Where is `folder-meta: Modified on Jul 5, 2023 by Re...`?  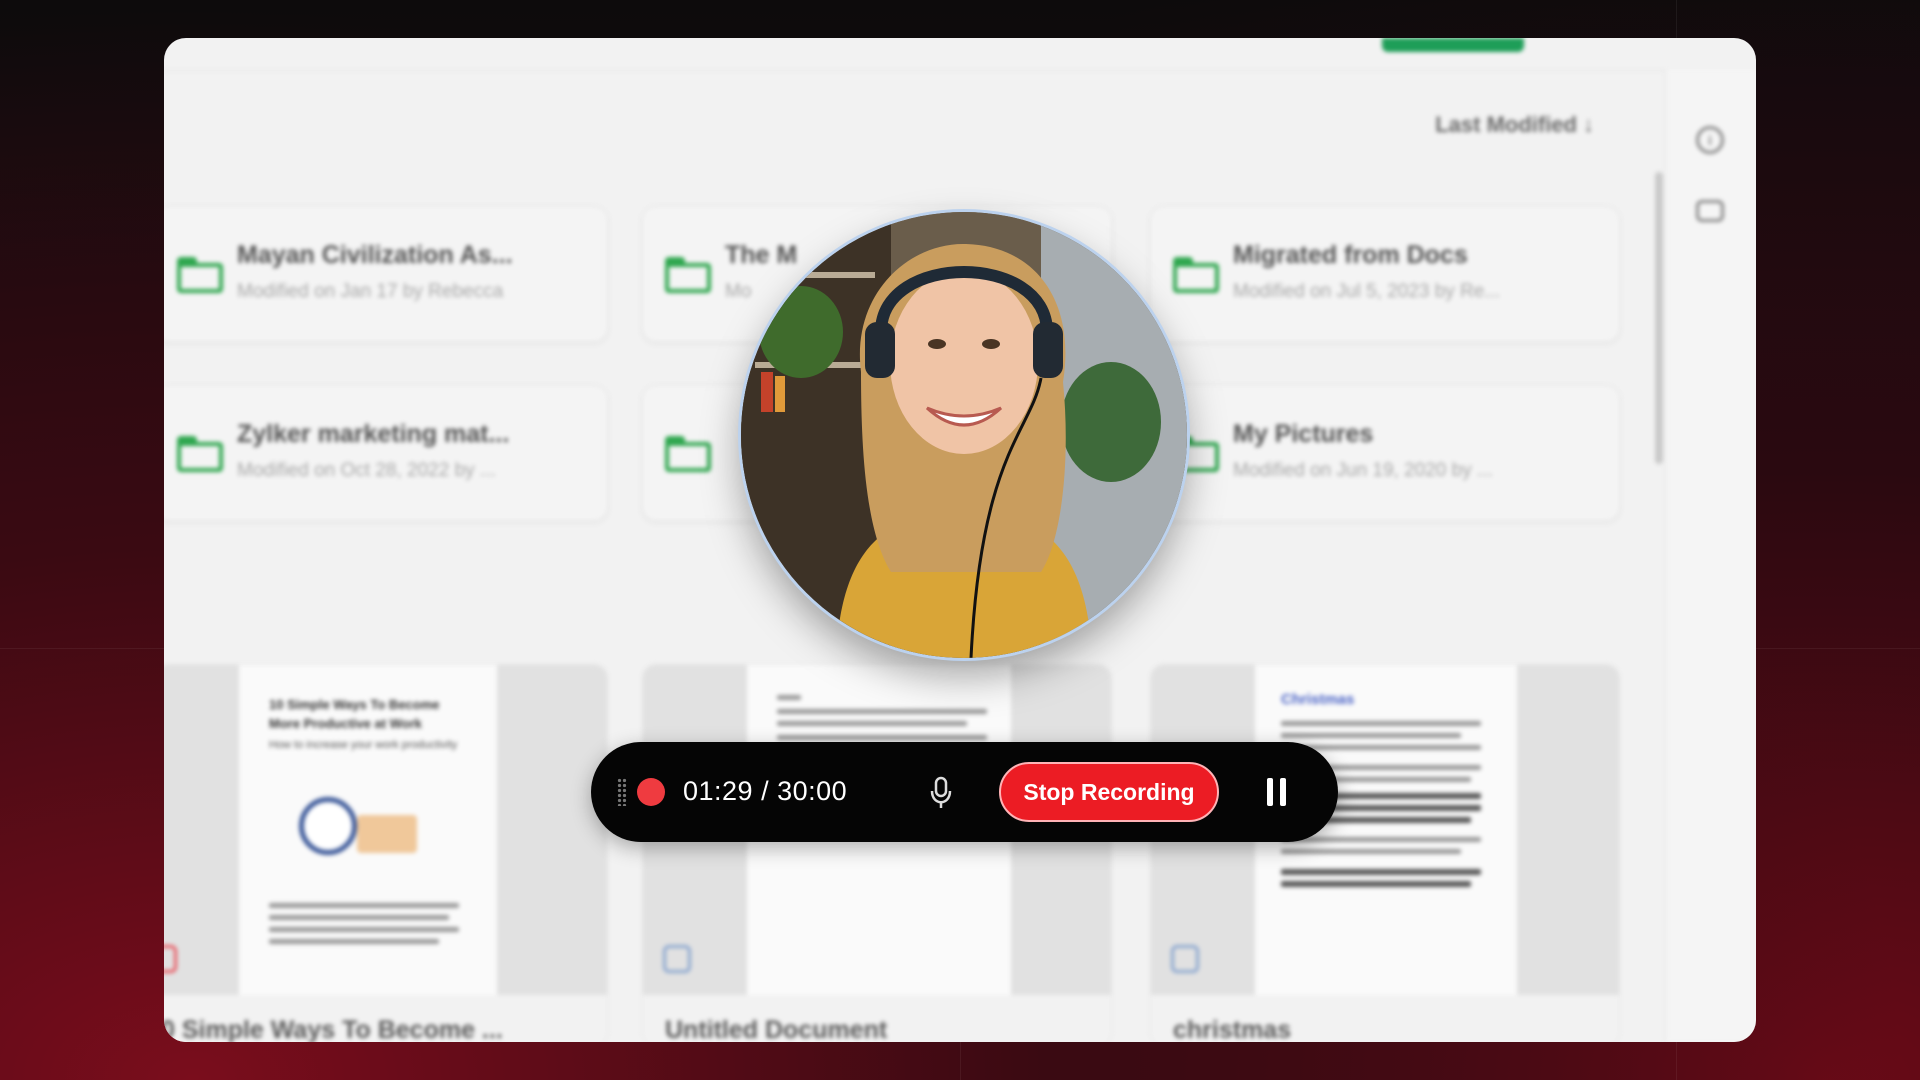
folder-meta: Modified on Jul 5, 2023 by Re... is located at coordinates (1367, 291).